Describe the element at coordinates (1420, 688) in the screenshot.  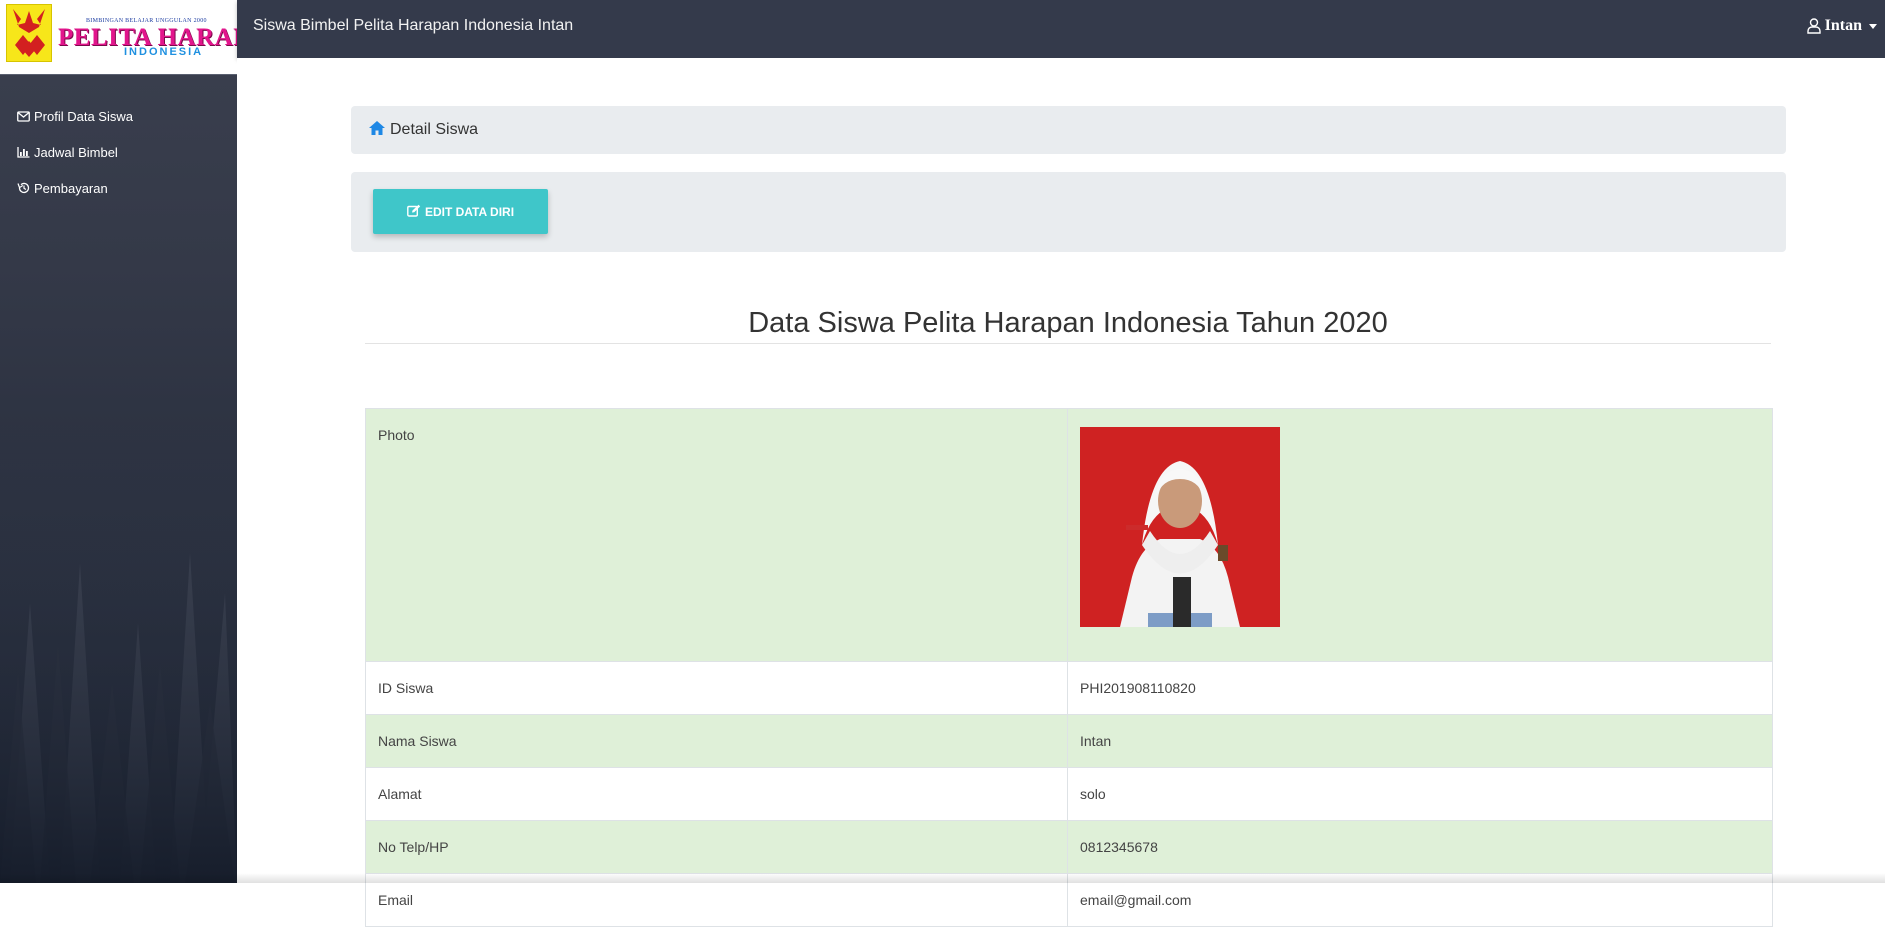
I see `row-value: PHI201908110820` at that location.